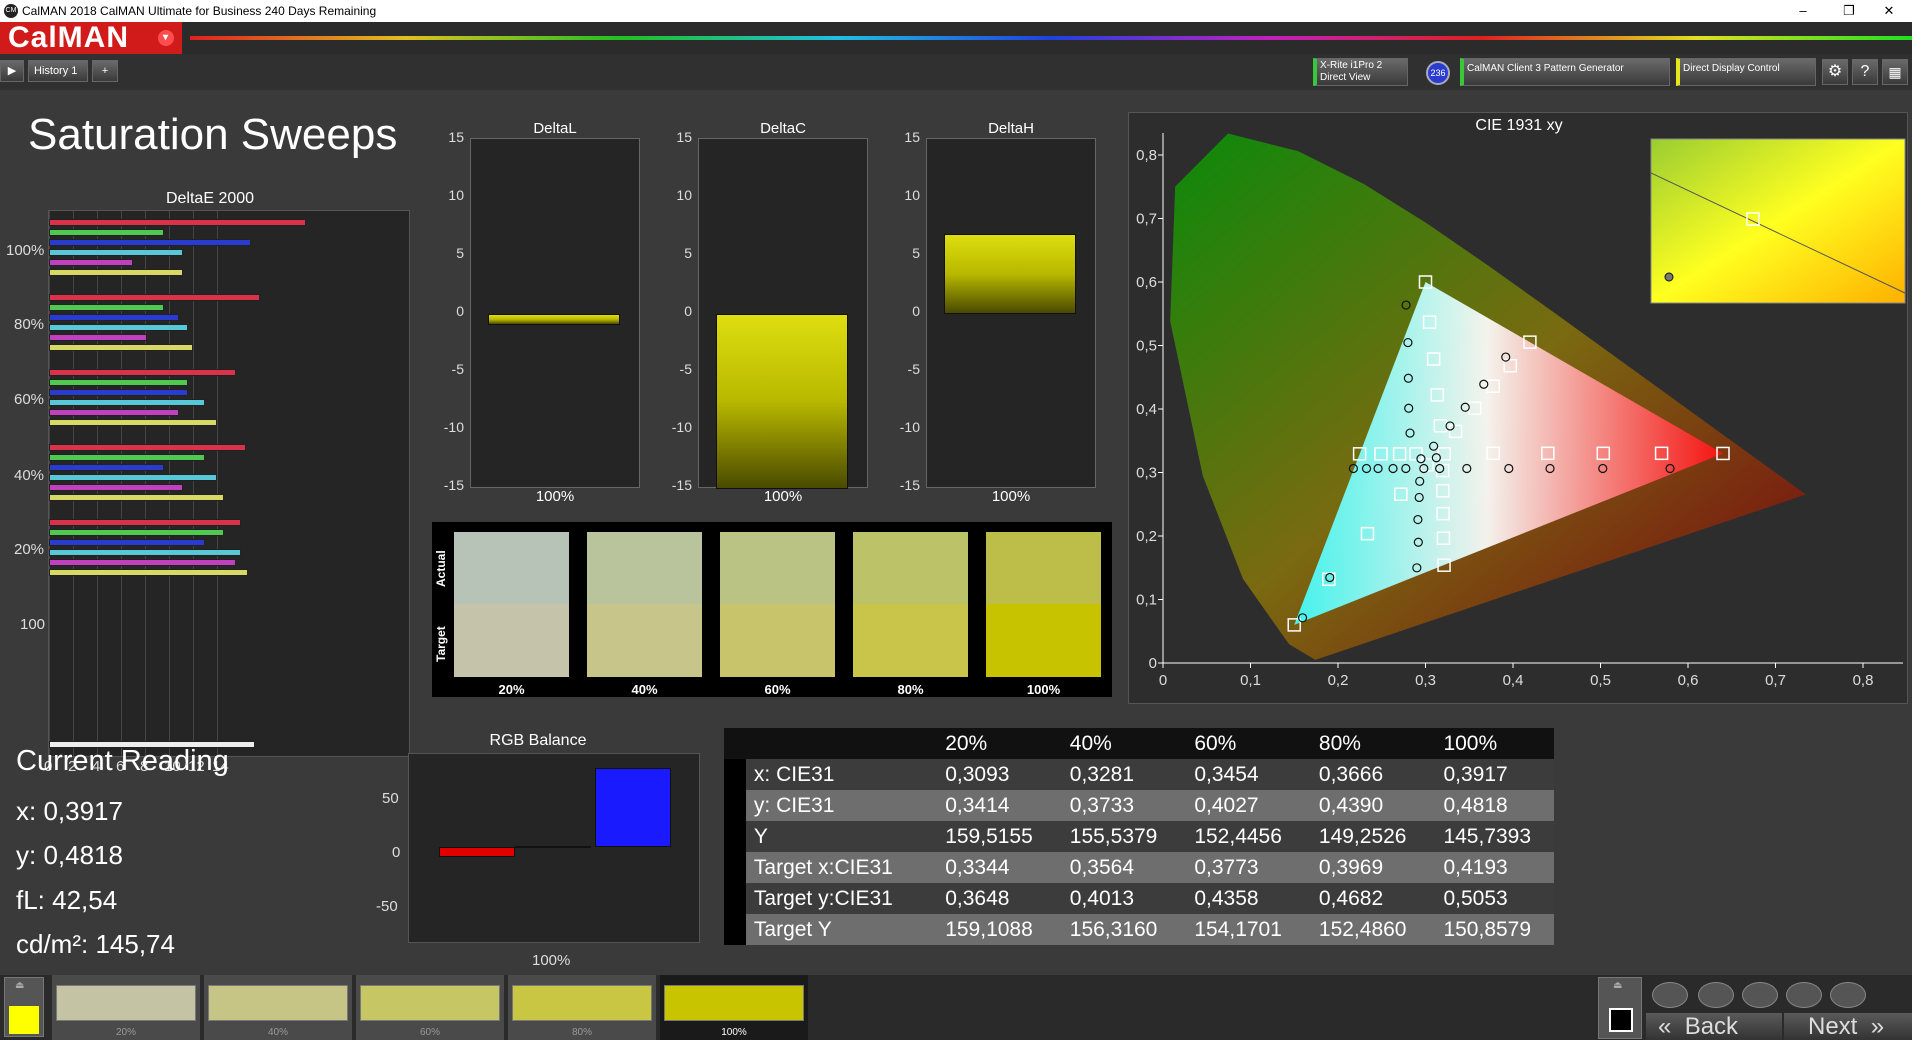 The height and width of the screenshot is (1040, 1912). I want to click on stop-icon, so click(1621, 1020).